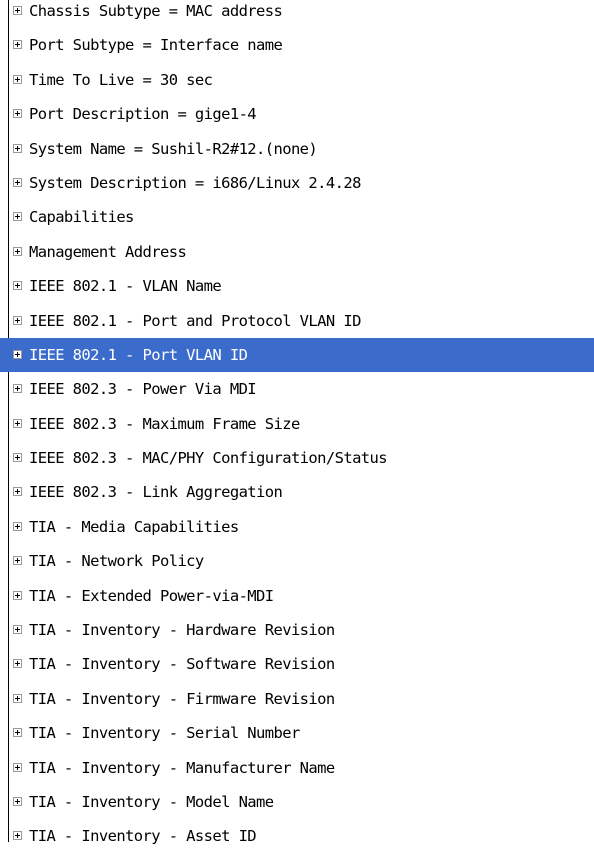  I want to click on tree-node-label: Time To Live = 30 sec, so click(121, 79).